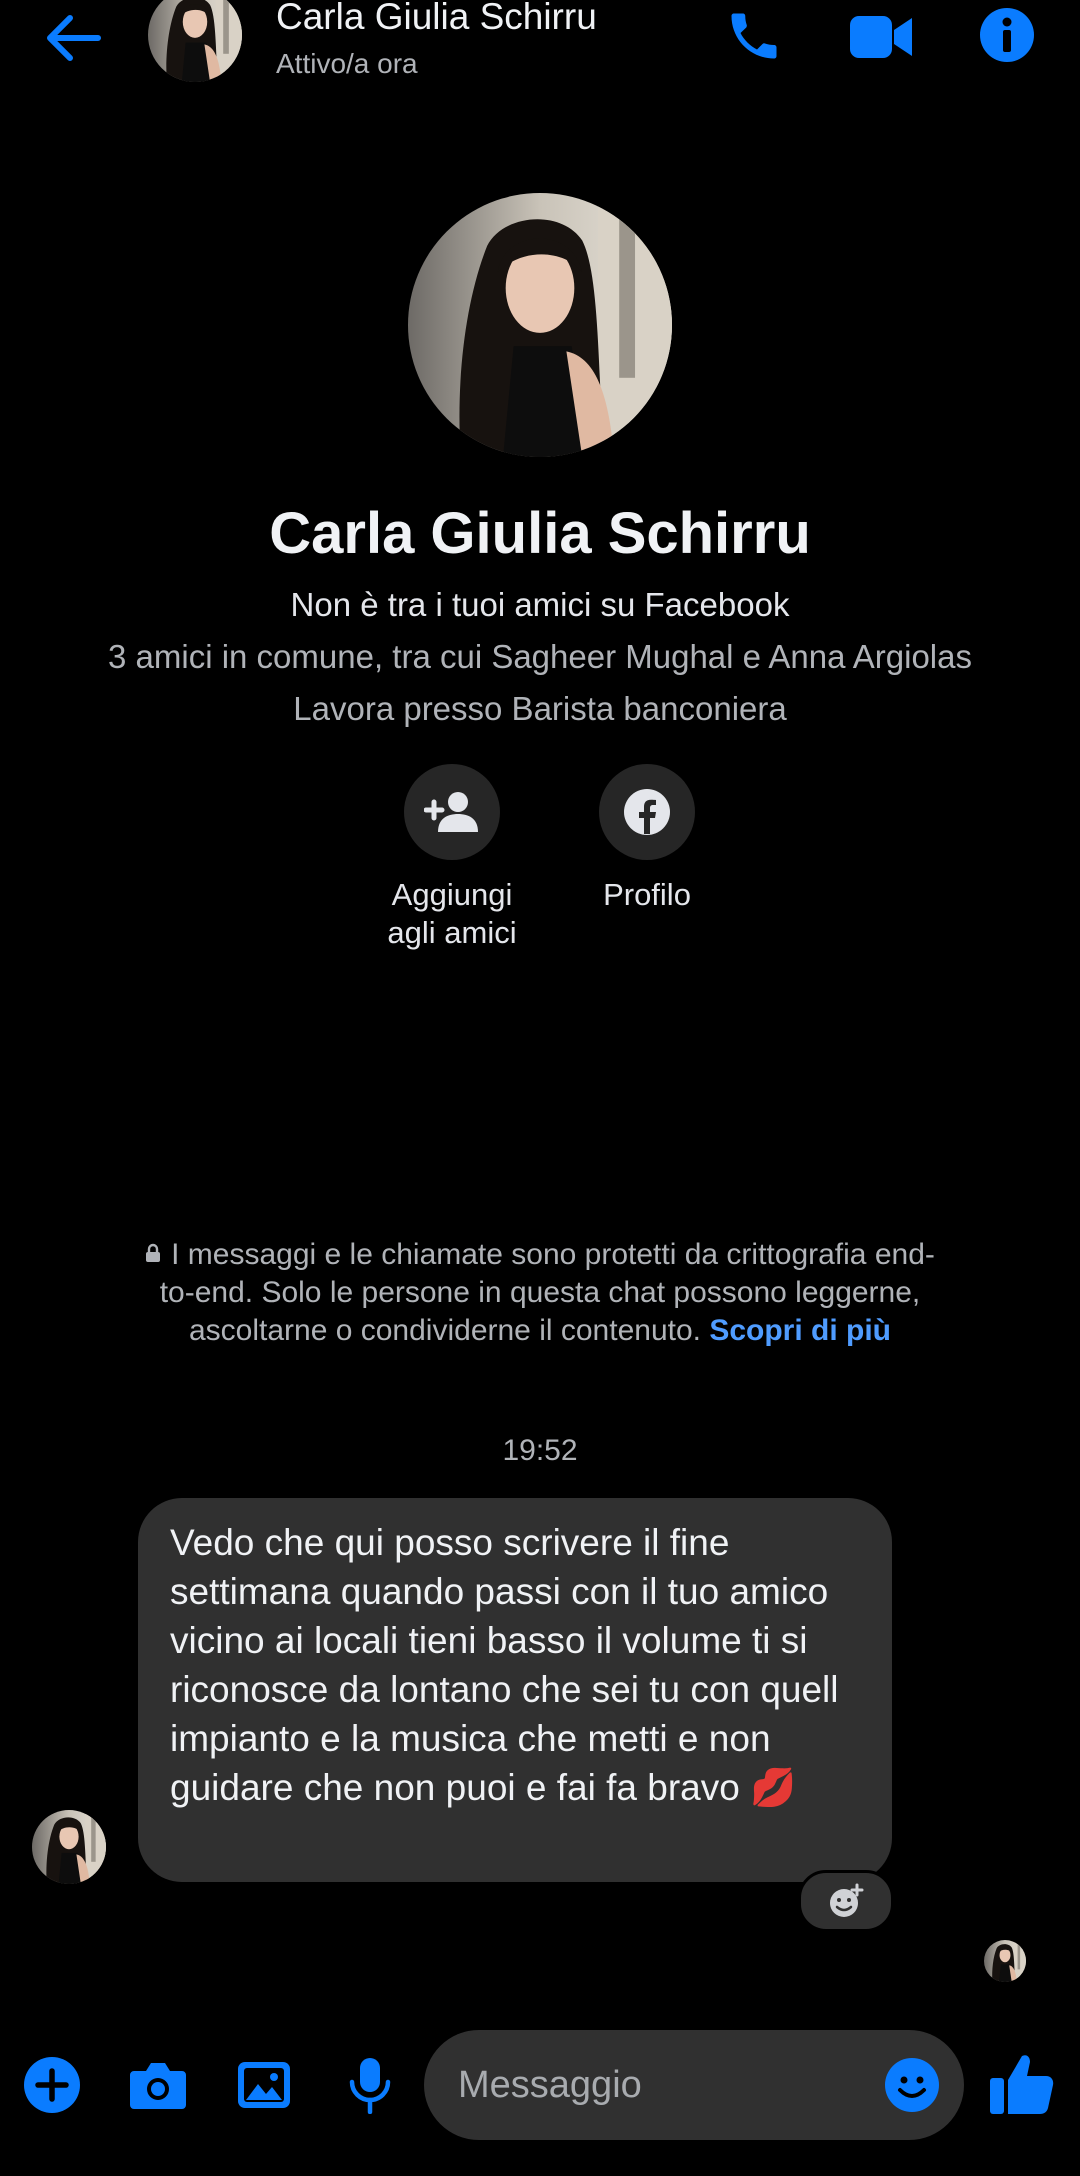 The height and width of the screenshot is (2176, 1080). I want to click on microphone-icon, so click(370, 2085).